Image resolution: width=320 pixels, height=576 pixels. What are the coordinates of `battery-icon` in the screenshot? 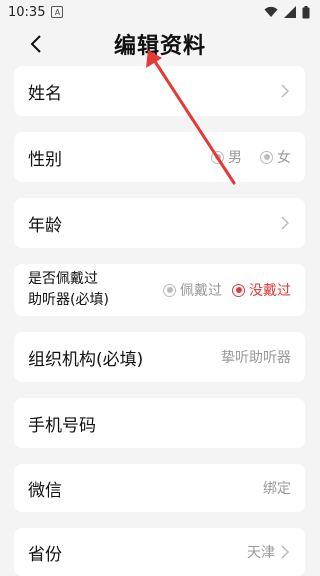 It's located at (306, 11).